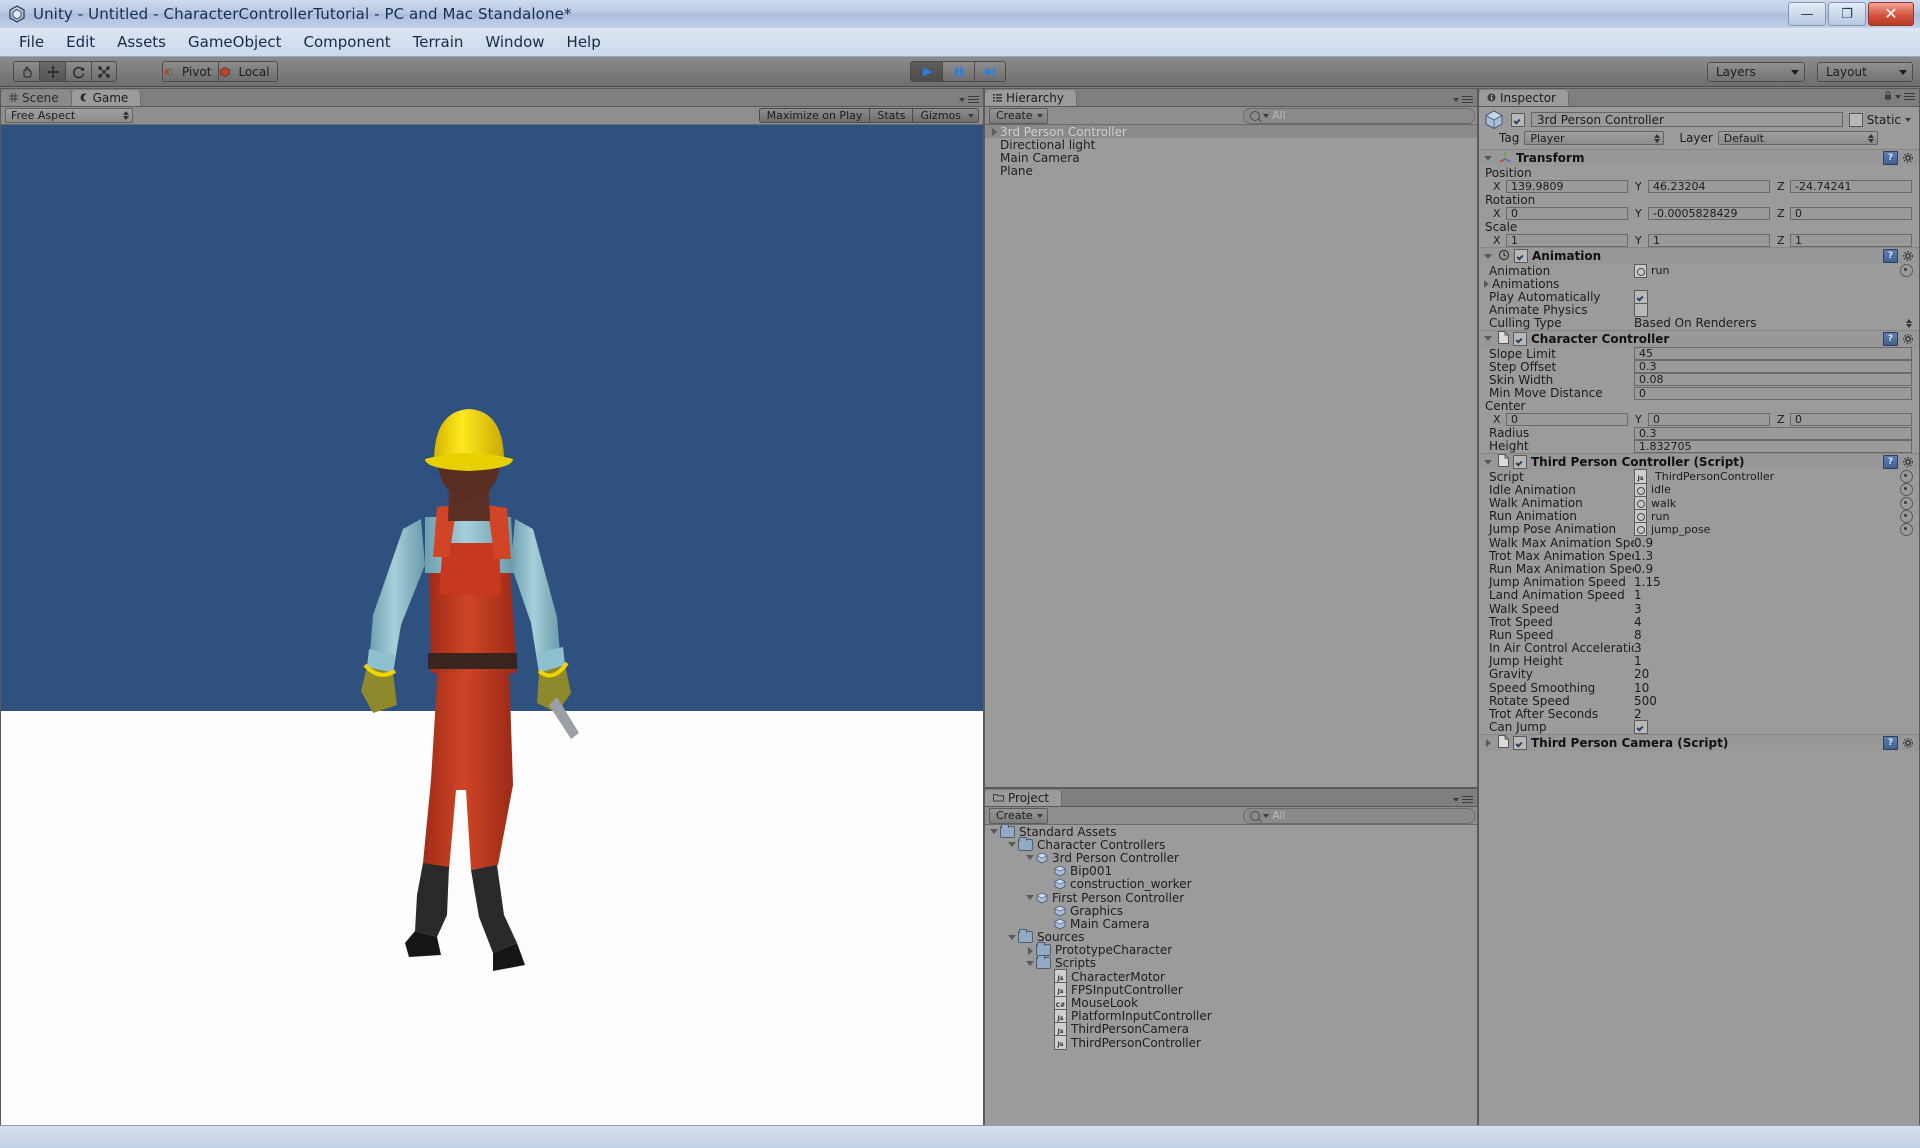 The width and height of the screenshot is (1920, 1148). What do you see at coordinates (31, 42) in the screenshot?
I see `menu-file: File` at bounding box center [31, 42].